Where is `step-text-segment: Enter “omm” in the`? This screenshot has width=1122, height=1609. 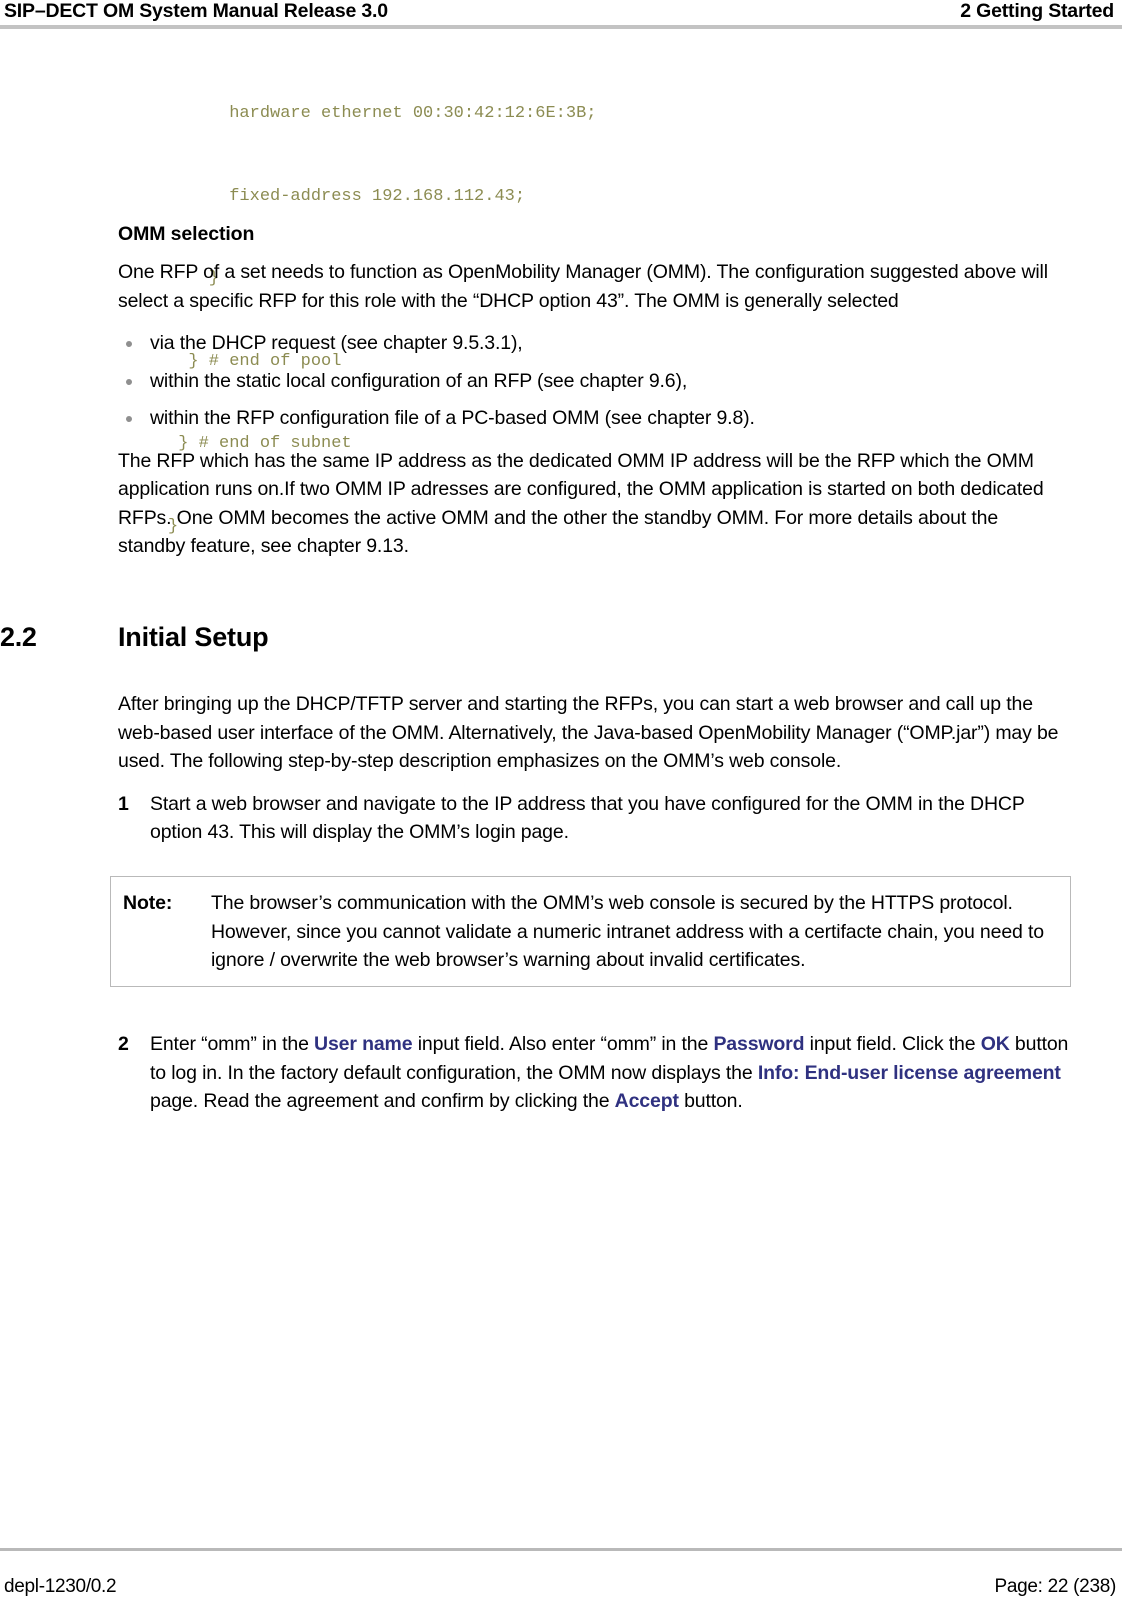 step-text-segment: Enter “omm” in the is located at coordinates (232, 1044).